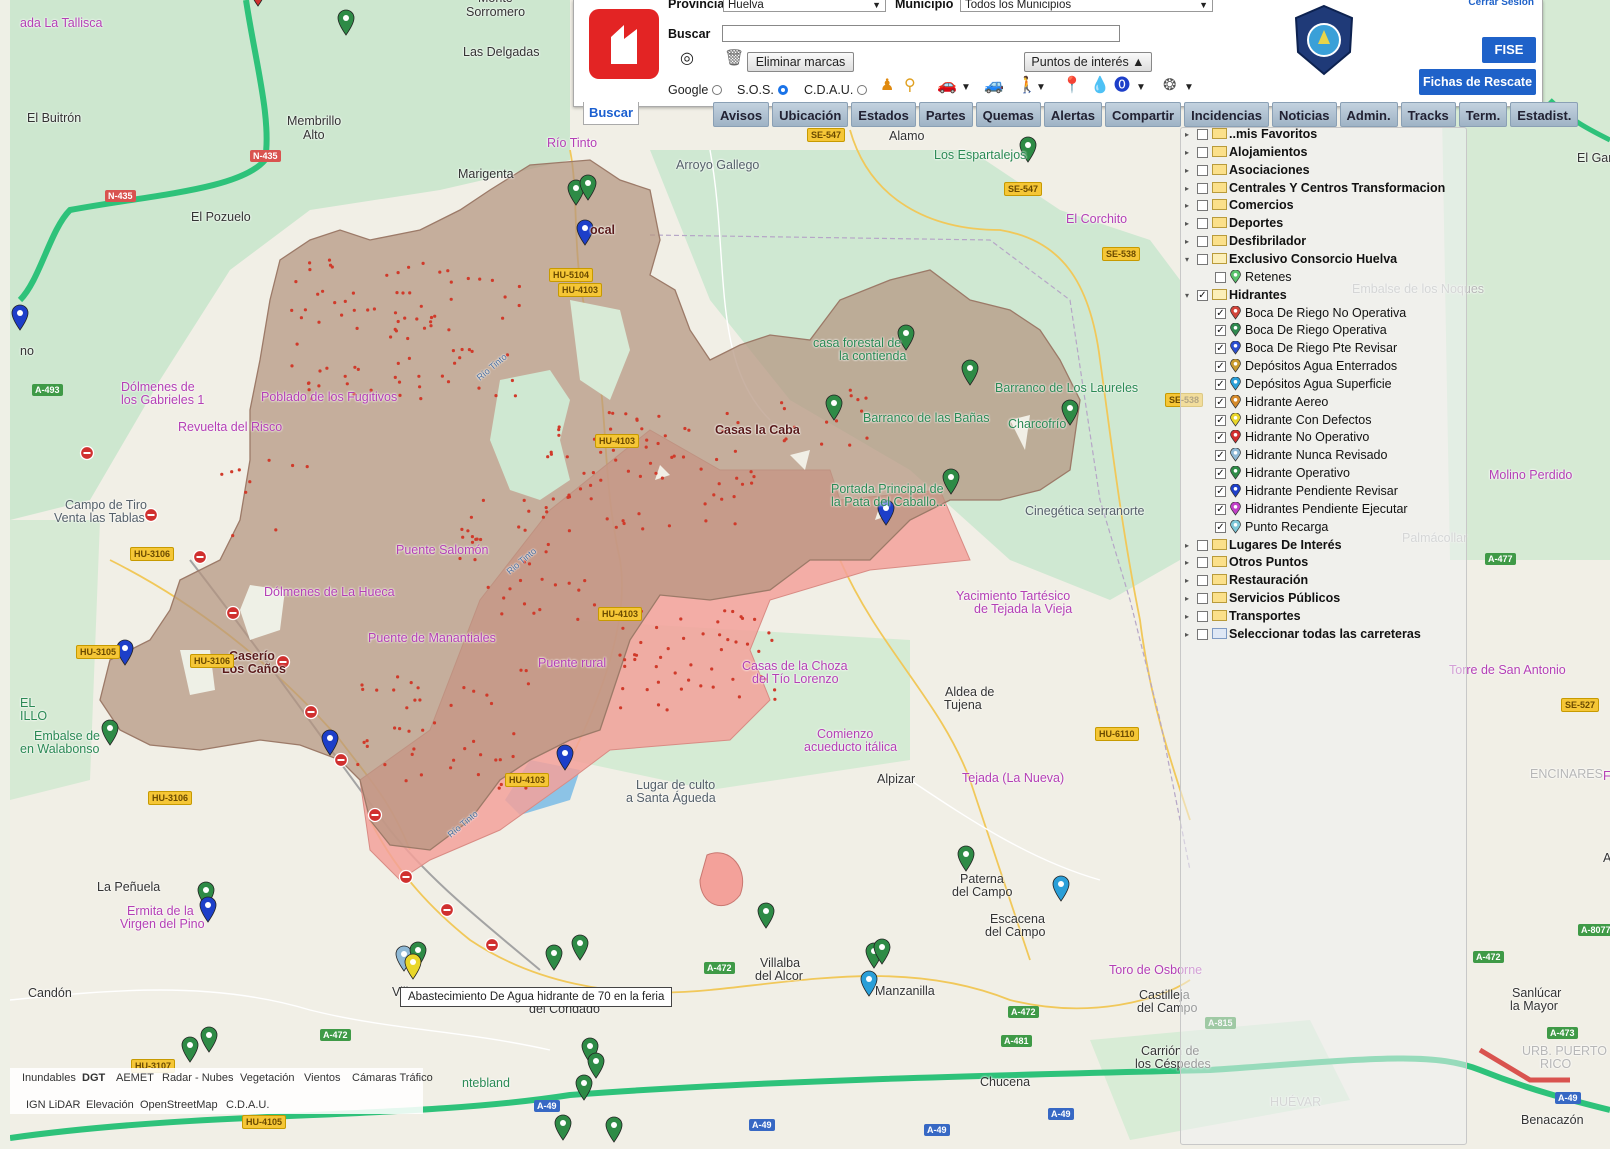 This screenshot has height=1149, width=1610. Describe the element at coordinates (322, 1078) in the screenshot. I see `layer-toggle: Vientos` at that location.